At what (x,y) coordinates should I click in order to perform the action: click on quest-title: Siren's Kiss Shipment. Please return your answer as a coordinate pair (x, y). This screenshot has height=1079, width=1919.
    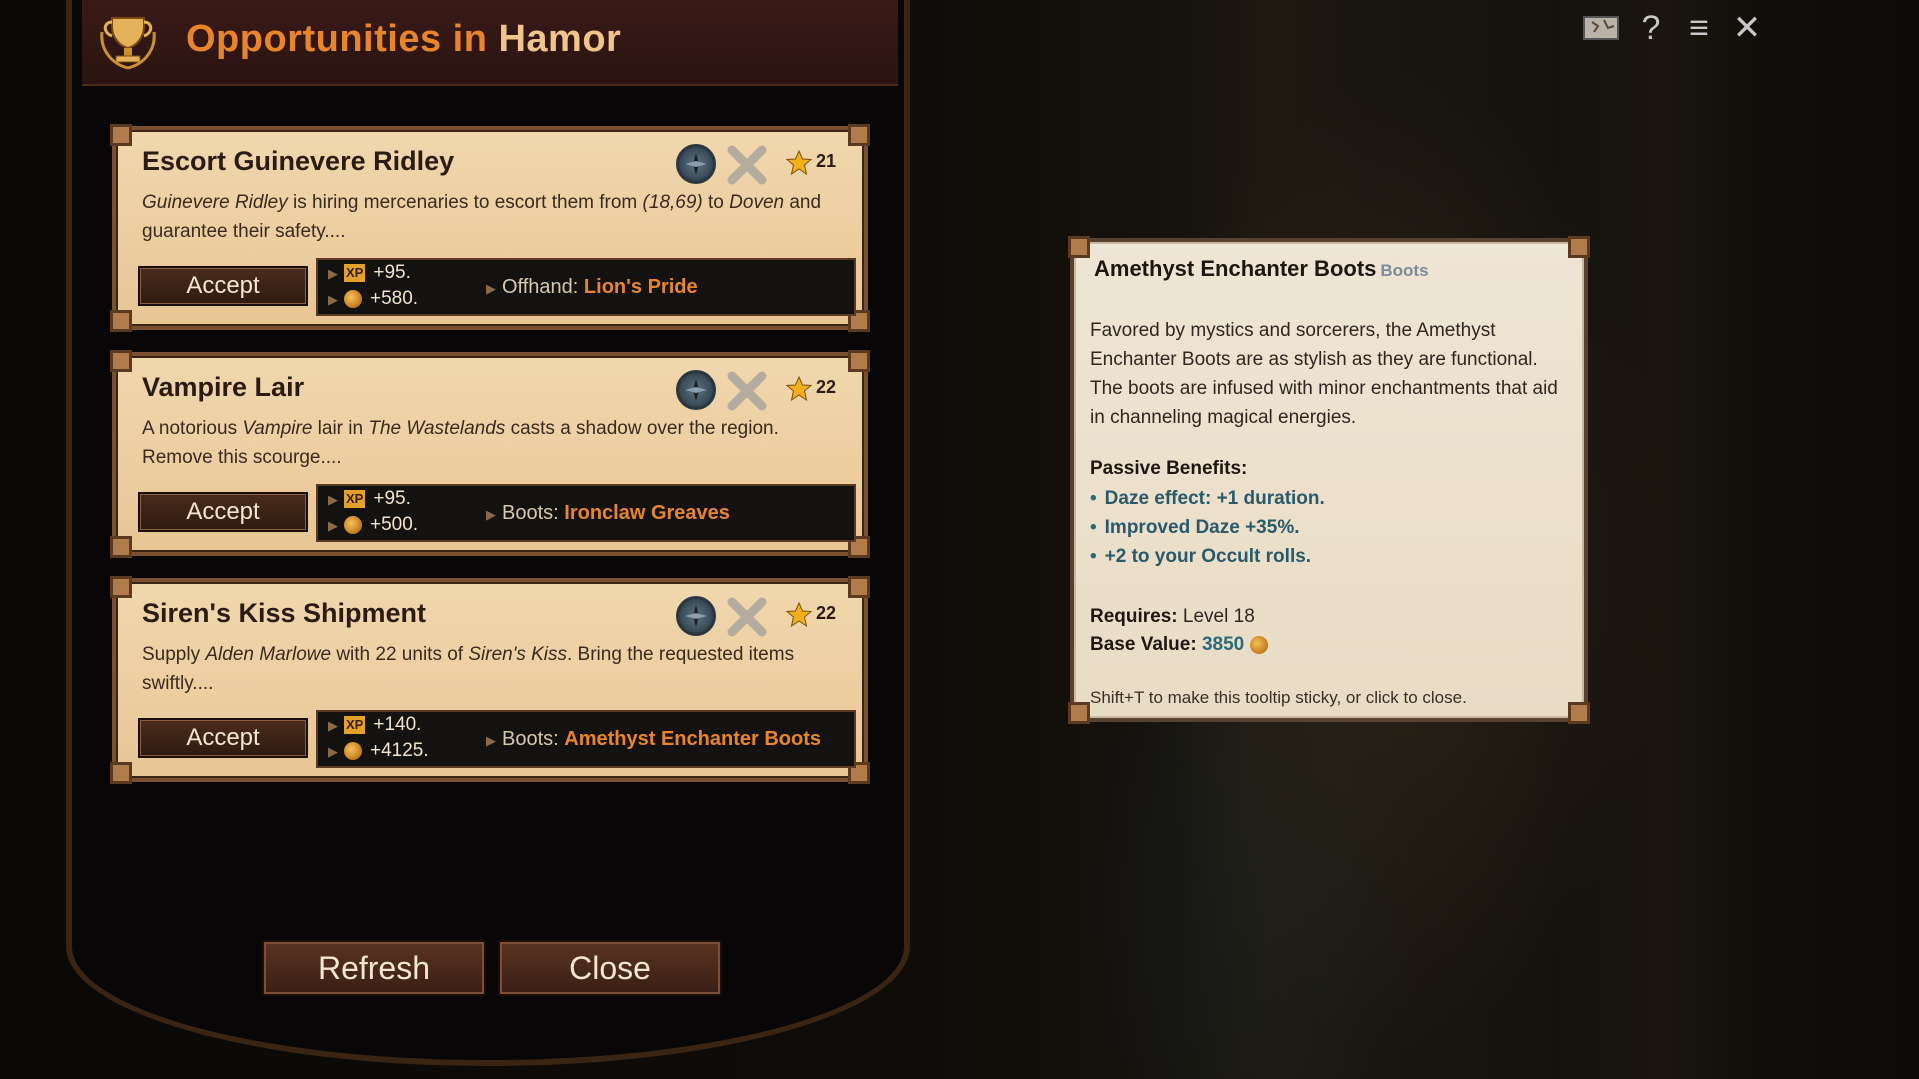
    Looking at the image, I should click on (284, 613).